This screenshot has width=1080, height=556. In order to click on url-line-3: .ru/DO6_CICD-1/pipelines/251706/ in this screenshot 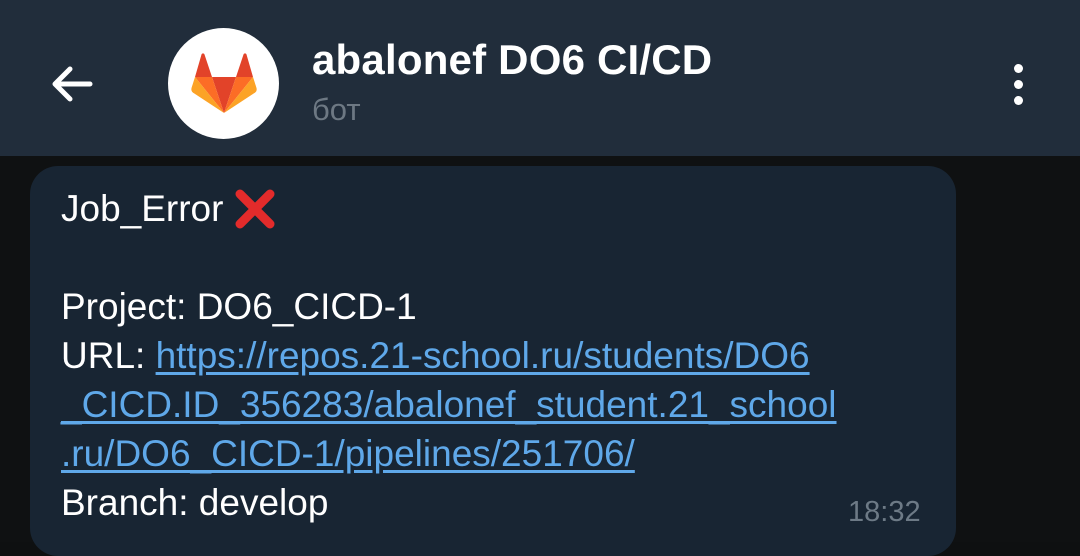, I will do `click(493, 453)`.